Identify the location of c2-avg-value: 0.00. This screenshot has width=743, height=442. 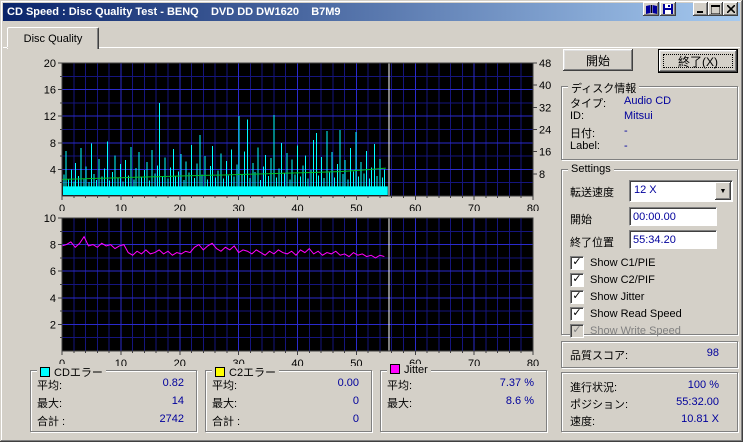
(348, 383).